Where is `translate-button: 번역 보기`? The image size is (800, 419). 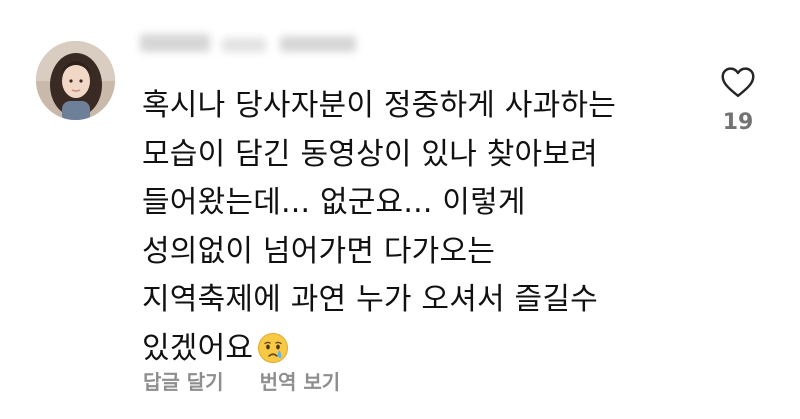
translate-button: 번역 보기 is located at coordinates (300, 380).